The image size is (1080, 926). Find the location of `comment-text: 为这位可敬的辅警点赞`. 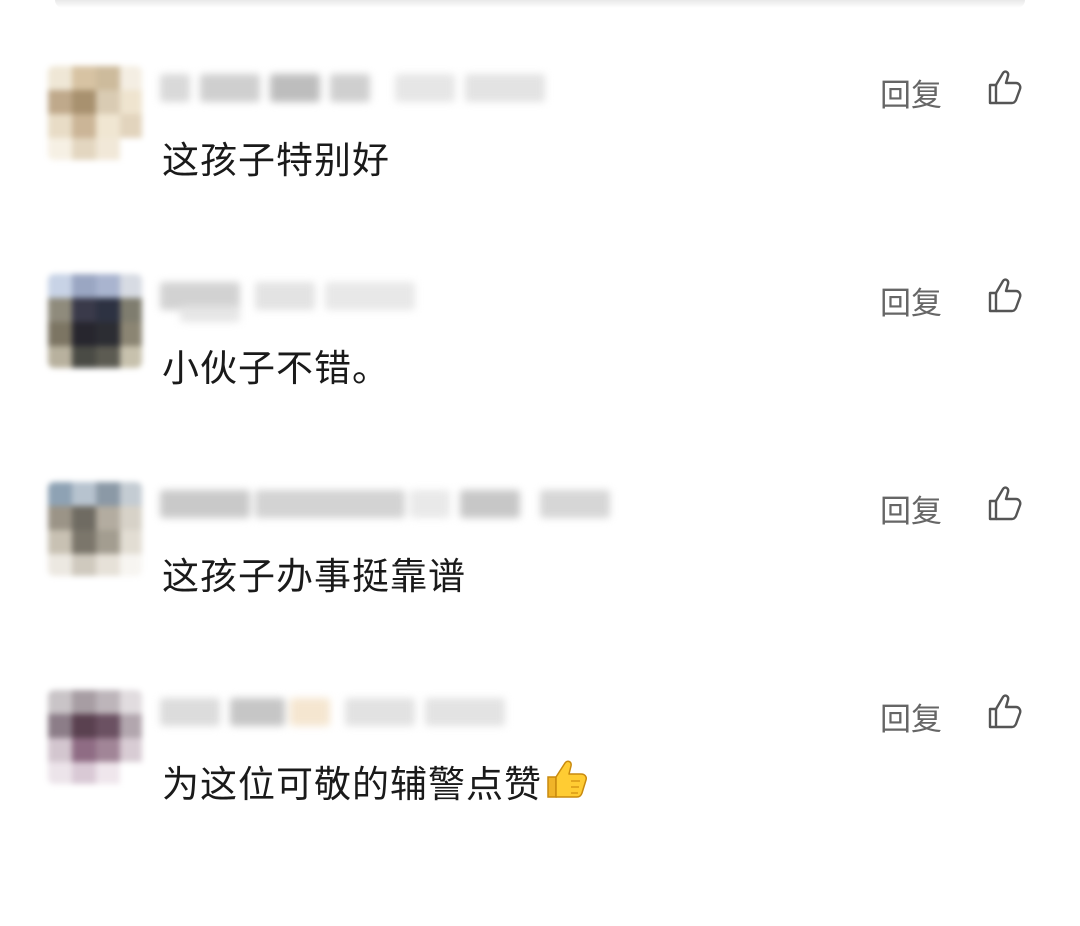

comment-text: 为这位可敬的辅警点赞 is located at coordinates (376, 782).